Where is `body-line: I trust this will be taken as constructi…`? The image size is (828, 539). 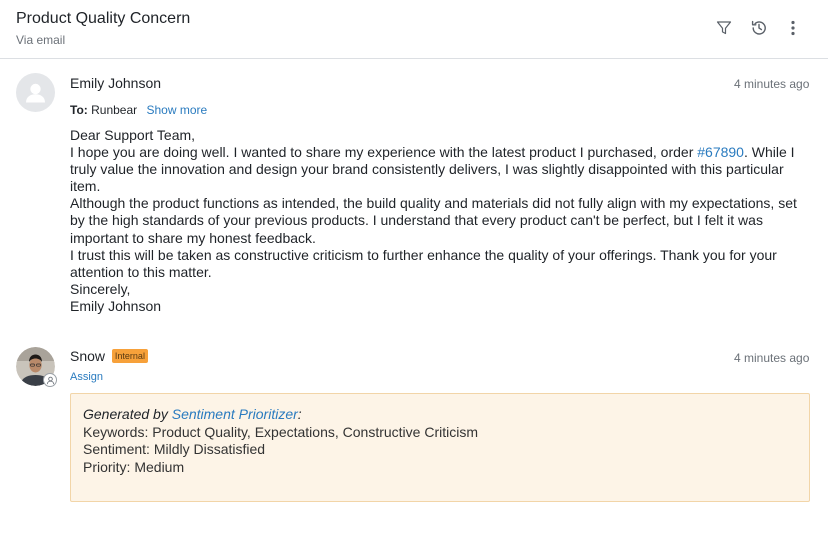 body-line: I trust this will be taken as constructi… is located at coordinates (423, 263).